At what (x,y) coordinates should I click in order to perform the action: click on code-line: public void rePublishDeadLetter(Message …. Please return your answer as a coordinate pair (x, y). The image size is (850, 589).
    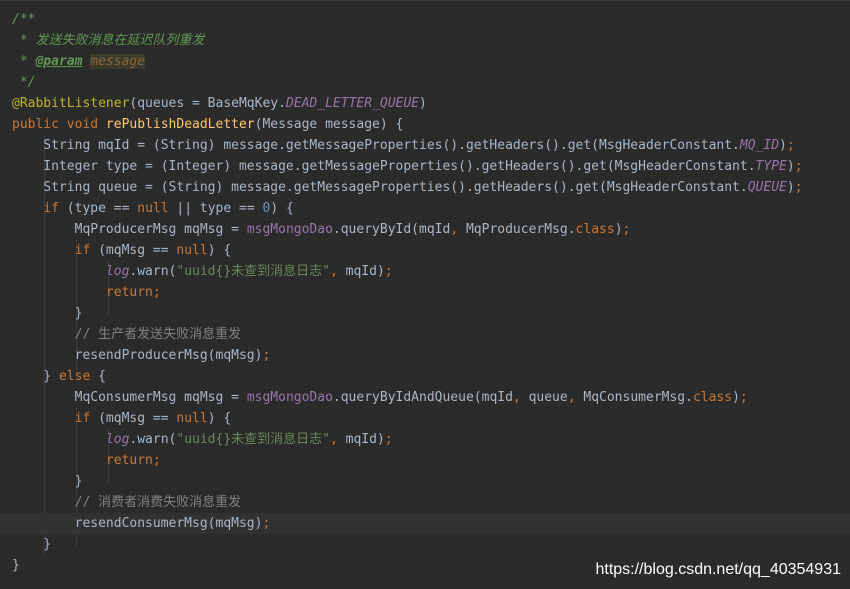
    Looking at the image, I should click on (425, 124).